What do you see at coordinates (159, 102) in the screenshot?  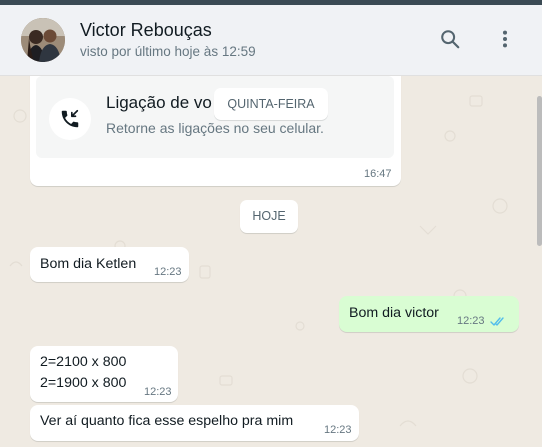 I see `call-title: Ligação de vo` at bounding box center [159, 102].